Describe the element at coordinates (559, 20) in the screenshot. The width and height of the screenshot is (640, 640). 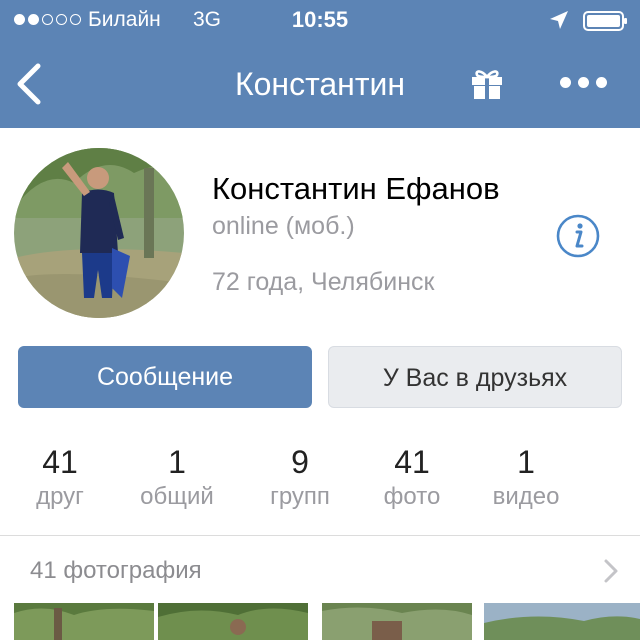
I see `location-arrow-icon` at that location.